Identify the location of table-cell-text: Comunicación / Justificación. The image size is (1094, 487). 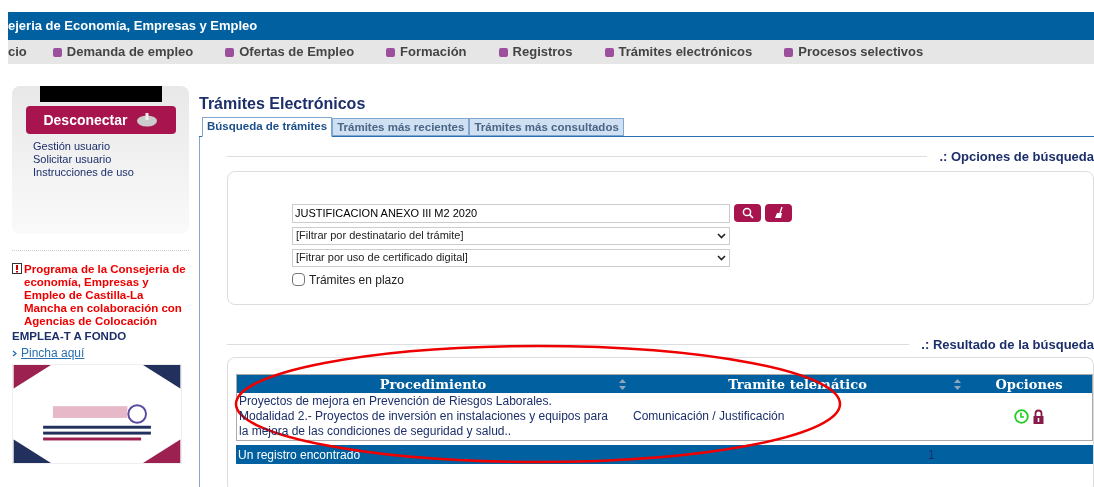
(709, 416).